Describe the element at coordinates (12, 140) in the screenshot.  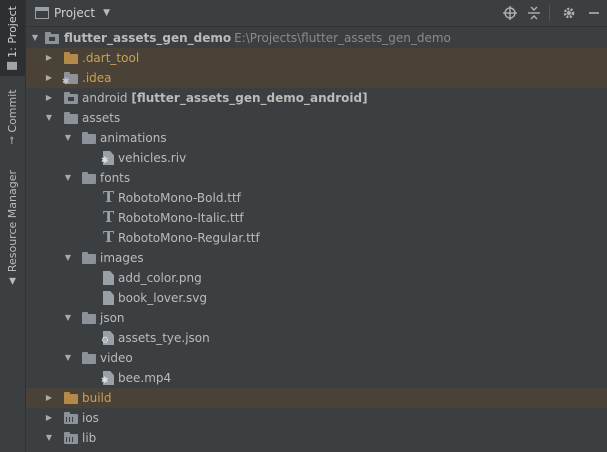
I see `commit-icon: ⊸` at that location.